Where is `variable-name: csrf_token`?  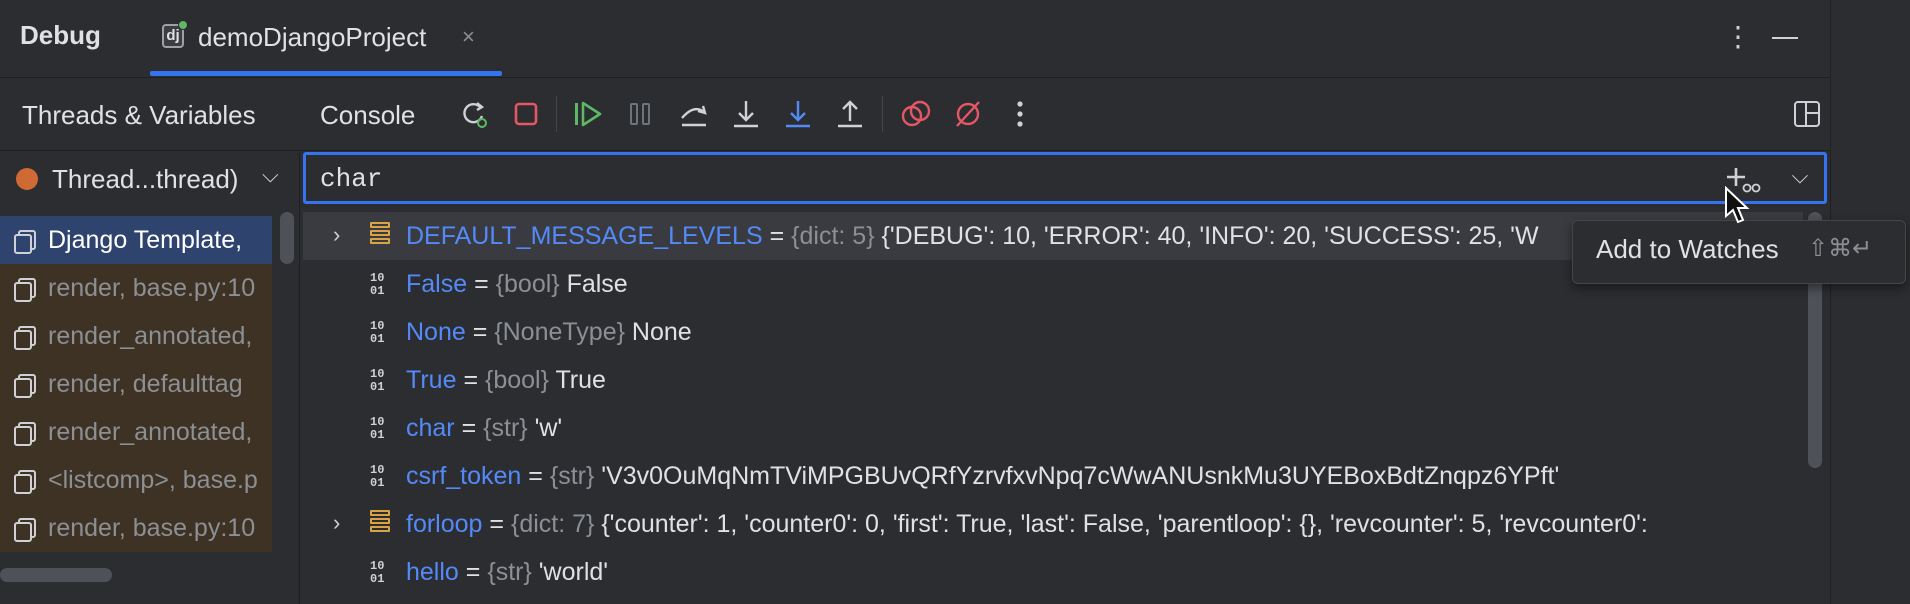
variable-name: csrf_token is located at coordinates (464, 476).